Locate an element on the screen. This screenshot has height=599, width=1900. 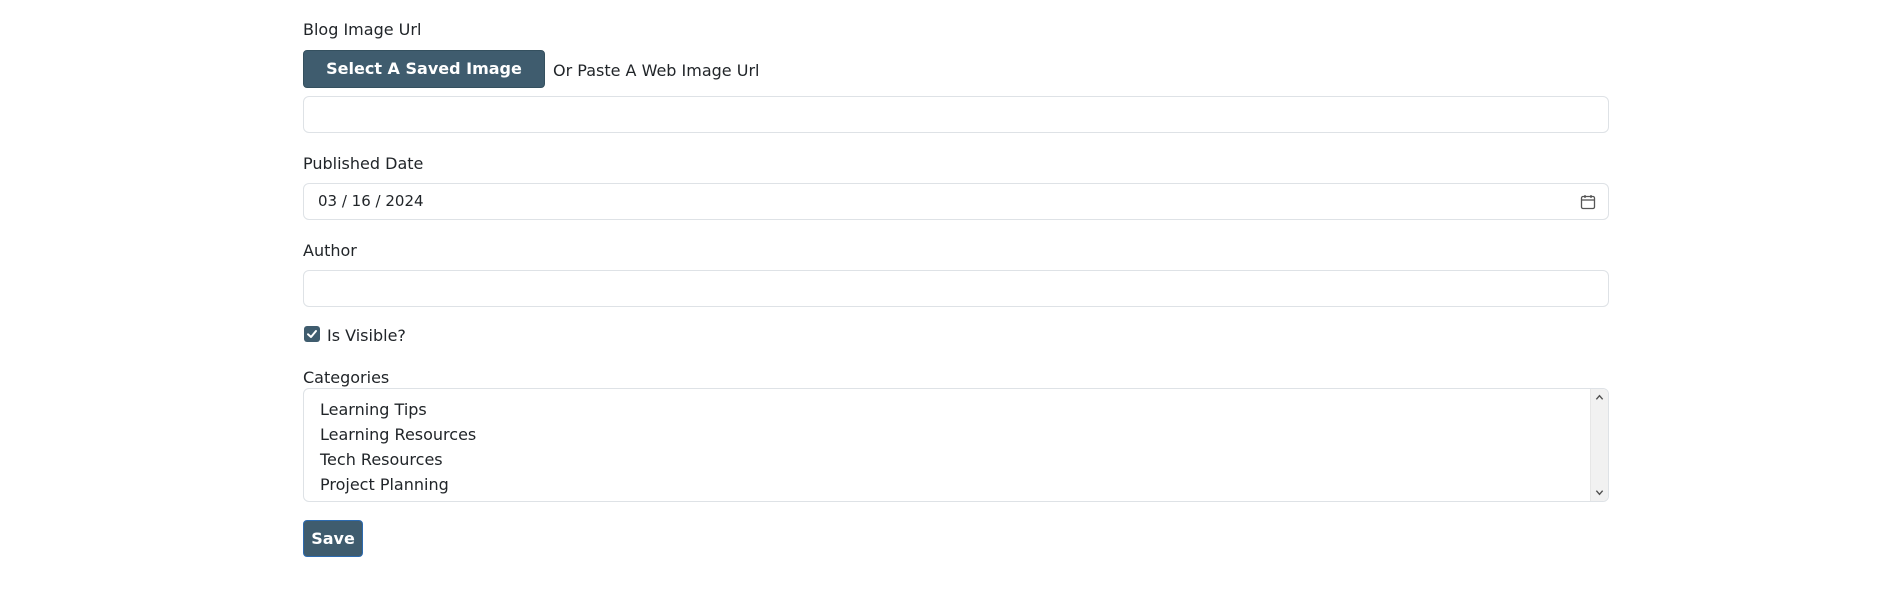
published-date-value: 03 / 16 / 2024 is located at coordinates (371, 201).